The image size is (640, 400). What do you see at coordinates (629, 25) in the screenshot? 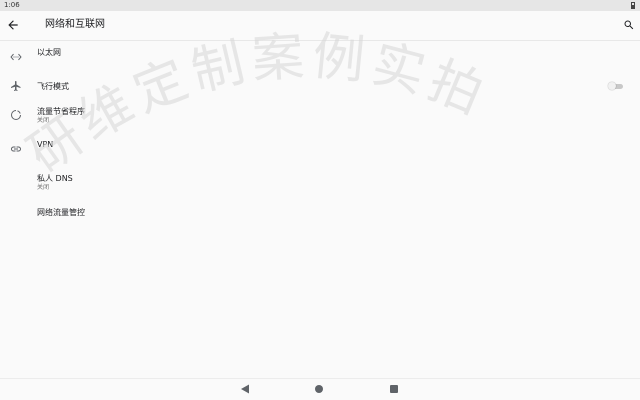
I see `search-icon` at bounding box center [629, 25].